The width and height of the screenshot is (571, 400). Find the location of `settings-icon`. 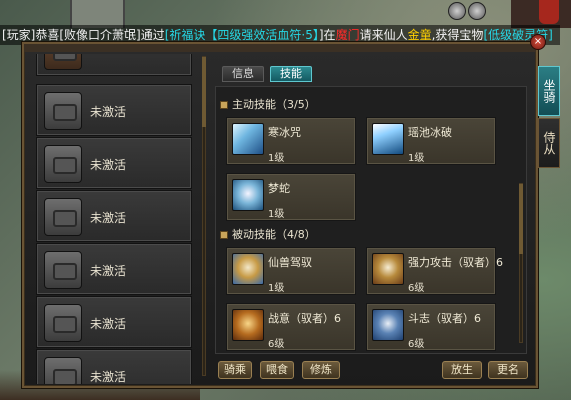

settings-icon is located at coordinates (457, 11).